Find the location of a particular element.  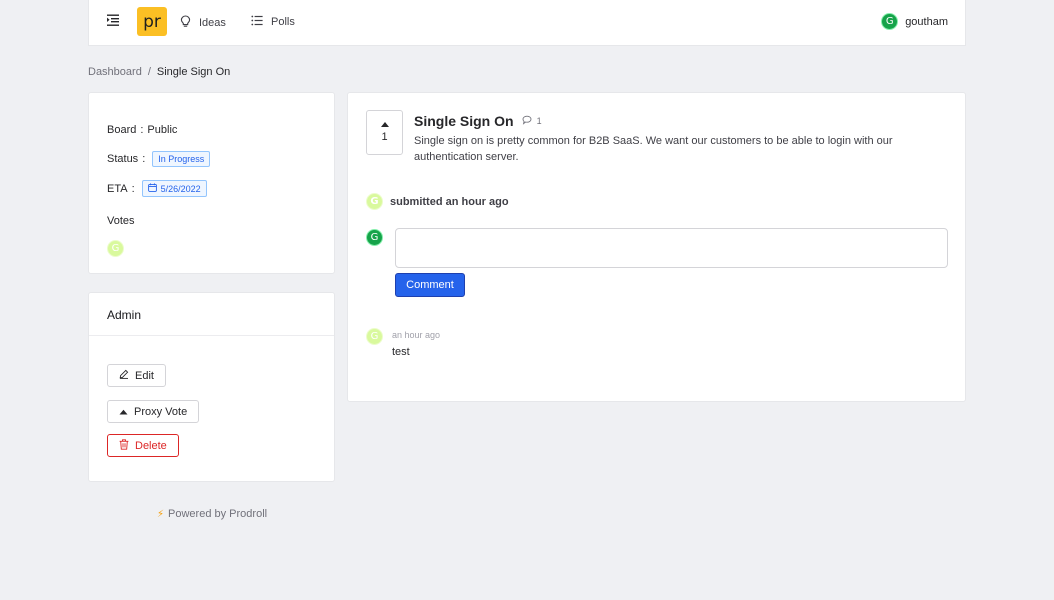

pencil-icon is located at coordinates (124, 375).